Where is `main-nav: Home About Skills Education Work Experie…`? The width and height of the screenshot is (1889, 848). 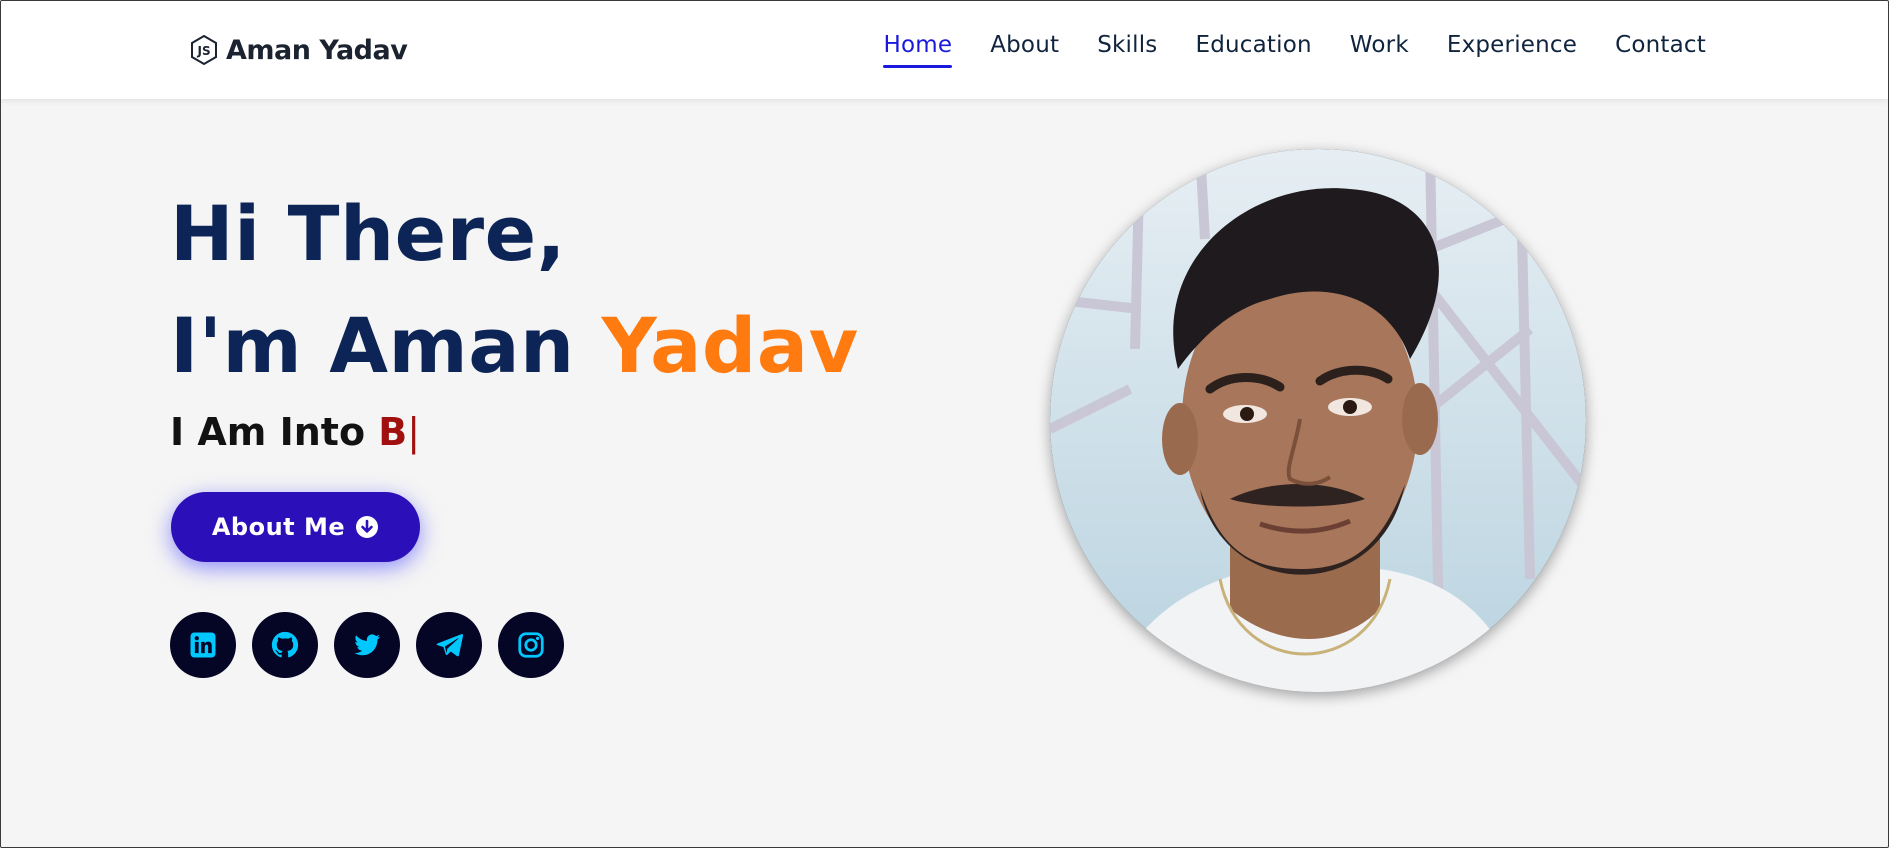 main-nav: Home About Skills Education Work Experie… is located at coordinates (1294, 50).